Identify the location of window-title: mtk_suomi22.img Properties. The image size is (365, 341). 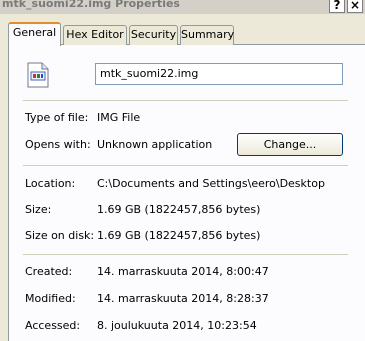
(91, 5).